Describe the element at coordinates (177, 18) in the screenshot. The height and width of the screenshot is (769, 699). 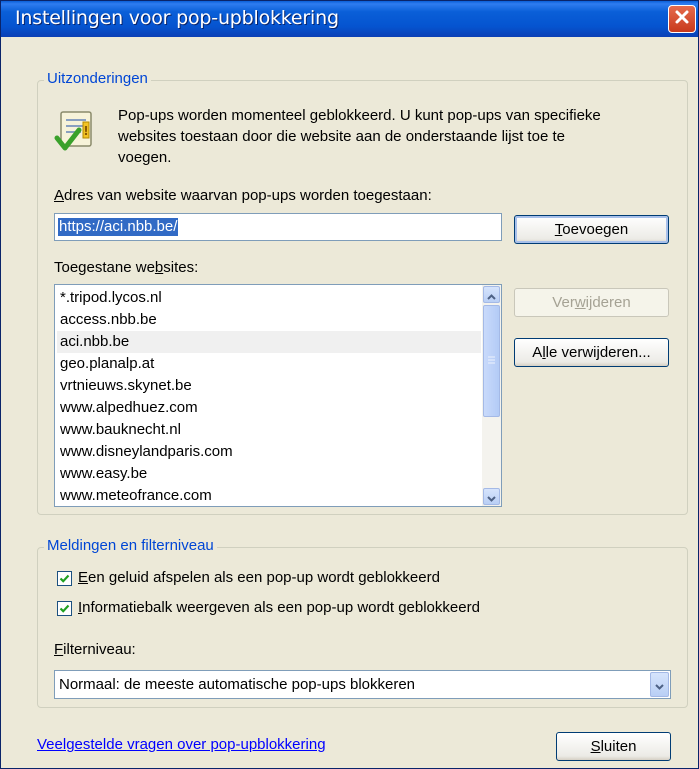
I see `window-title: Instellingen voor pop-upblokkering` at that location.